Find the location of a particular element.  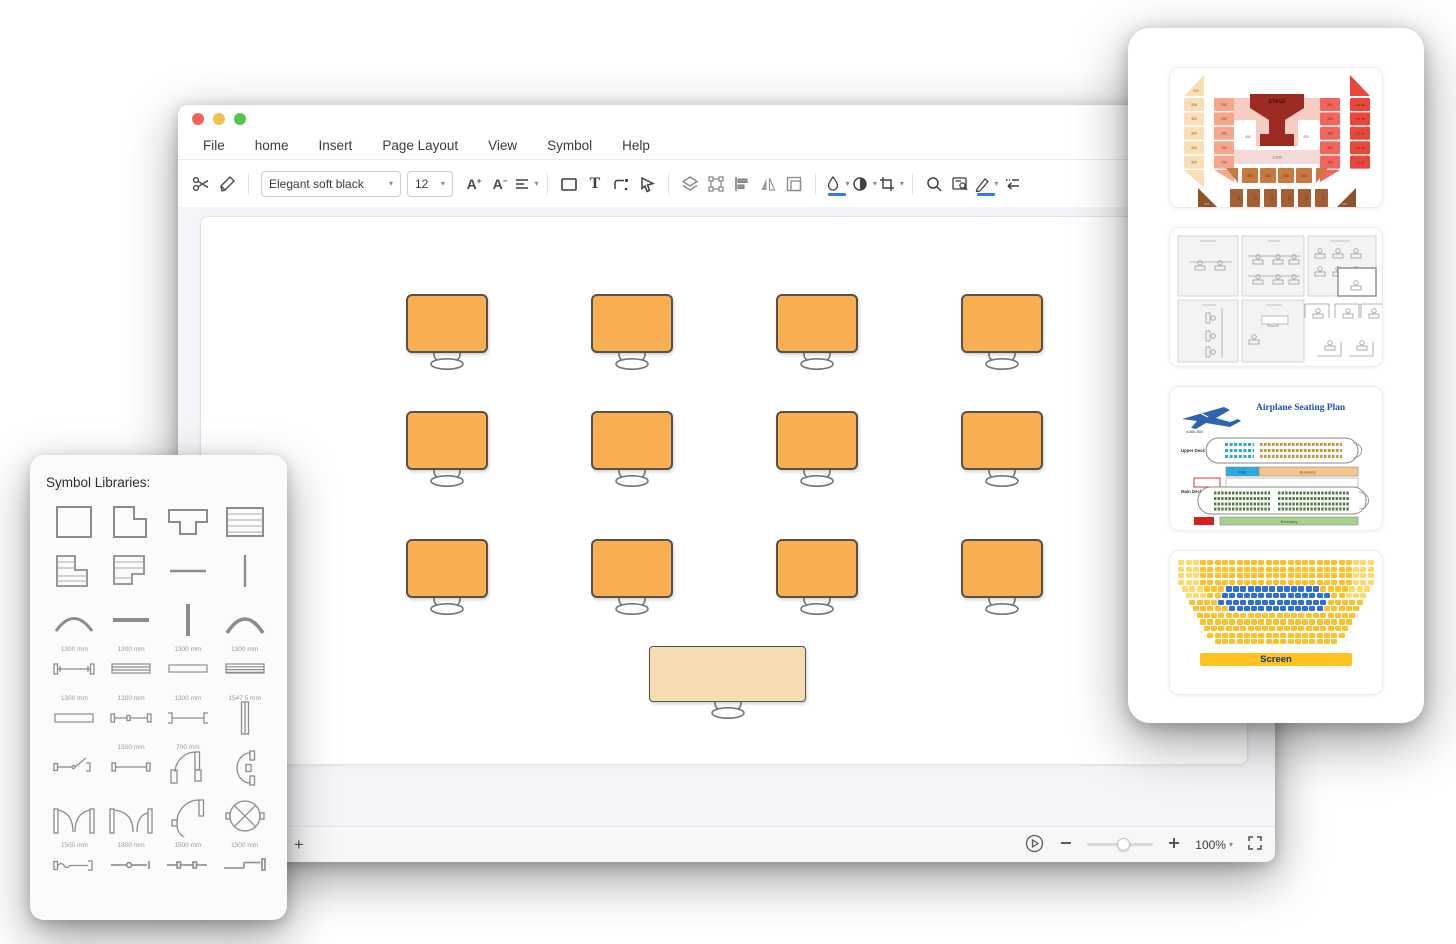

menu-view: View is located at coordinates (502, 145).